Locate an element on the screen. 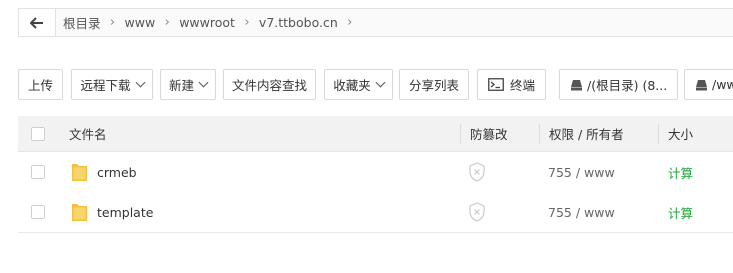  col-size: 大小 is located at coordinates (680, 133).